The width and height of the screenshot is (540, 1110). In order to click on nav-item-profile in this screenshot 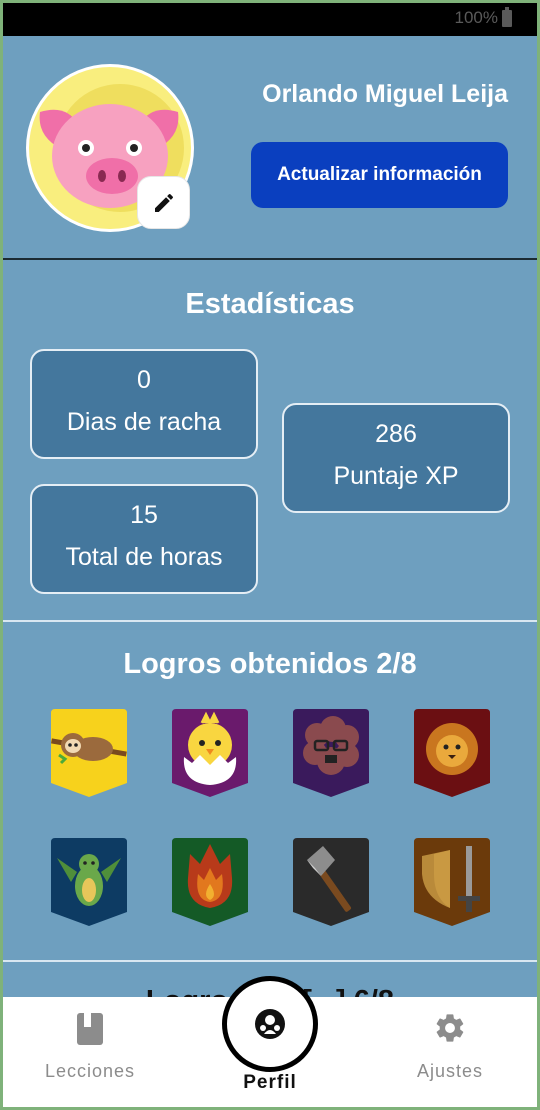, I will do `click(270, 1024)`.